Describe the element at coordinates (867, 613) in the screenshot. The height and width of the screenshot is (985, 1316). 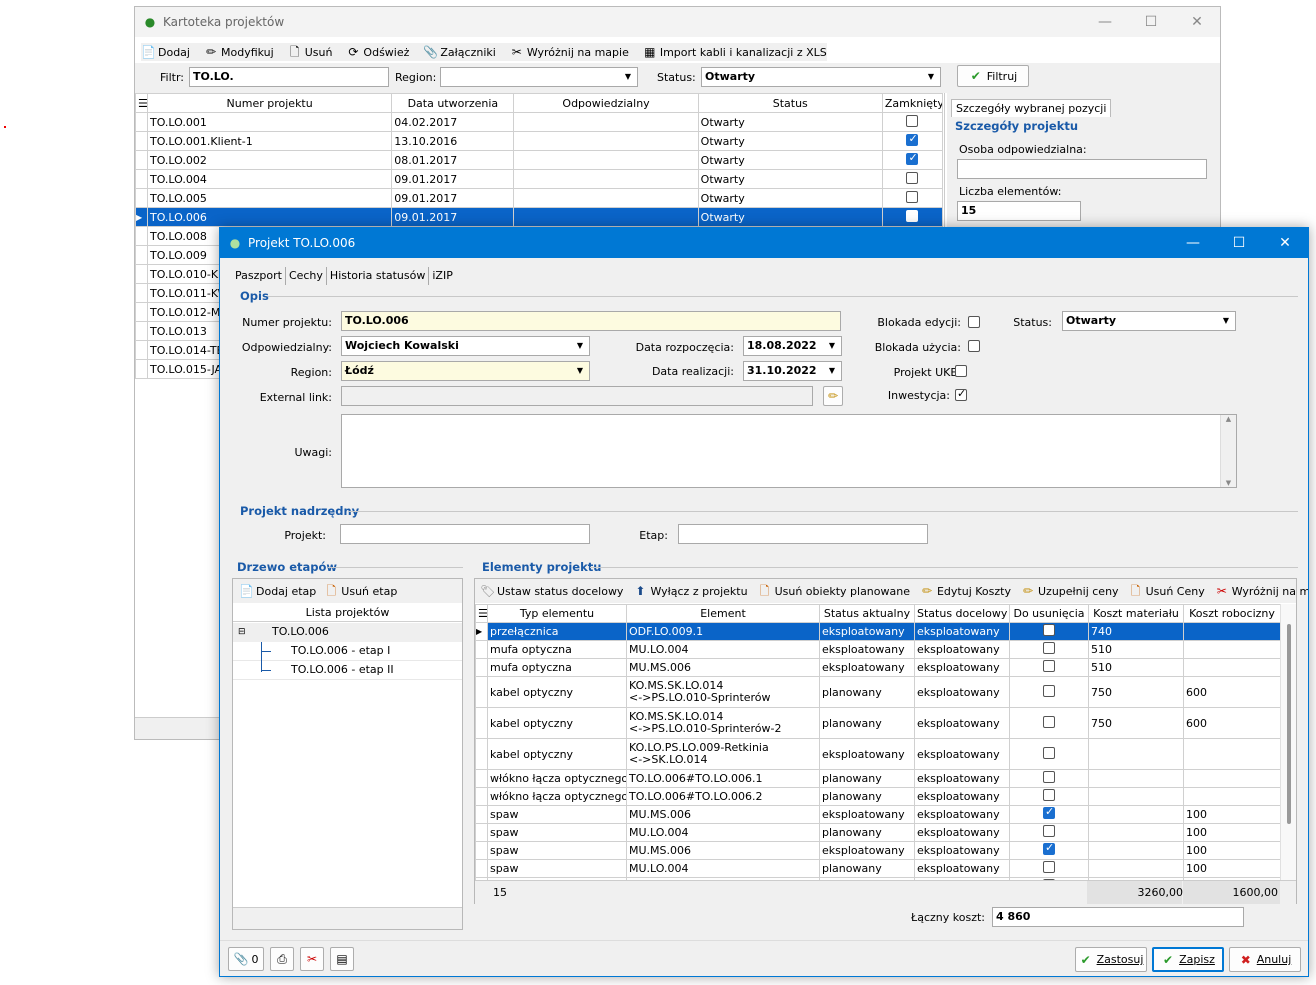
I see `column-header: Status aktualny` at that location.